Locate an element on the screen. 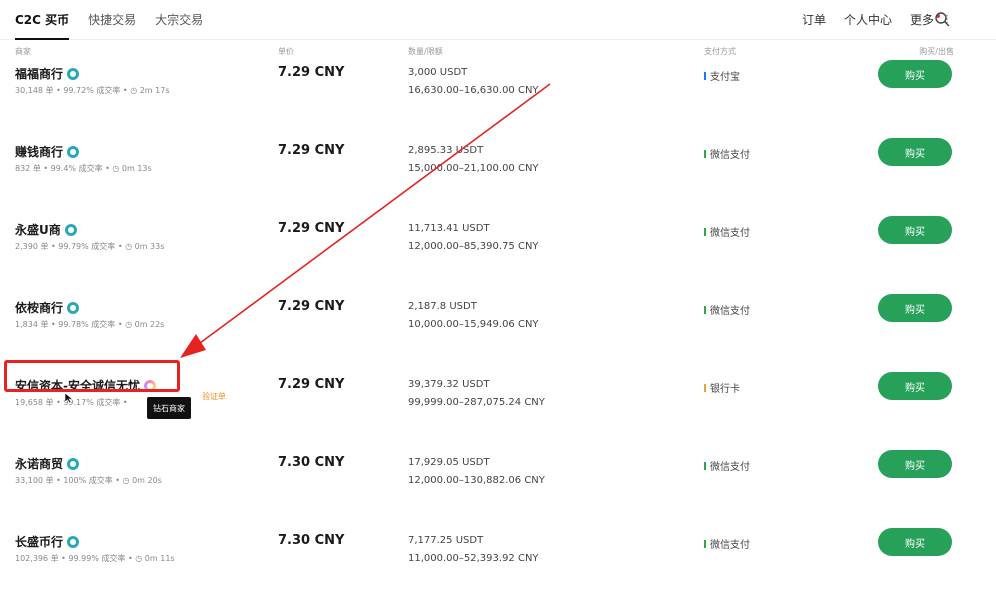 This screenshot has width=996, height=595. tab-c2c-buy: C2C 买币 is located at coordinates (42, 20).